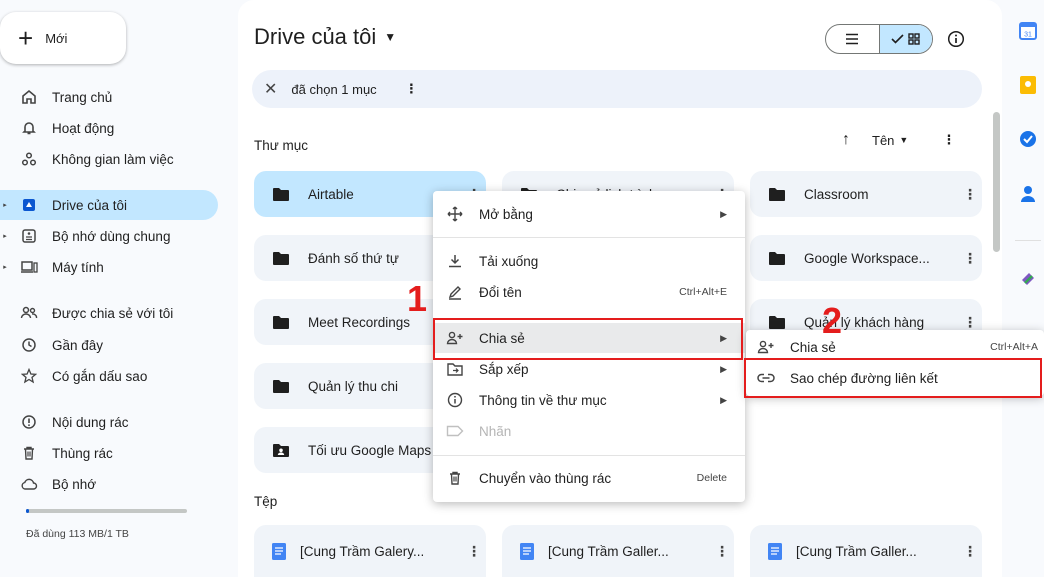 The height and width of the screenshot is (577, 1044). I want to click on rename-icon, so click(455, 292).